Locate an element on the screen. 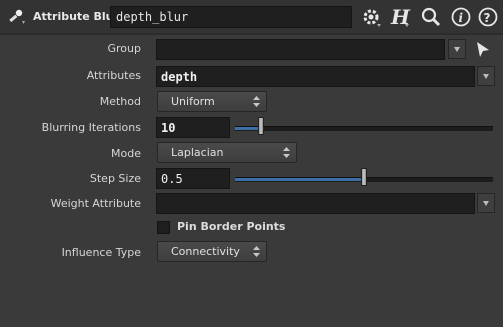 Image resolution: width=503 pixels, height=327 pixels. influence-type-label: Influence Type is located at coordinates (101, 252).